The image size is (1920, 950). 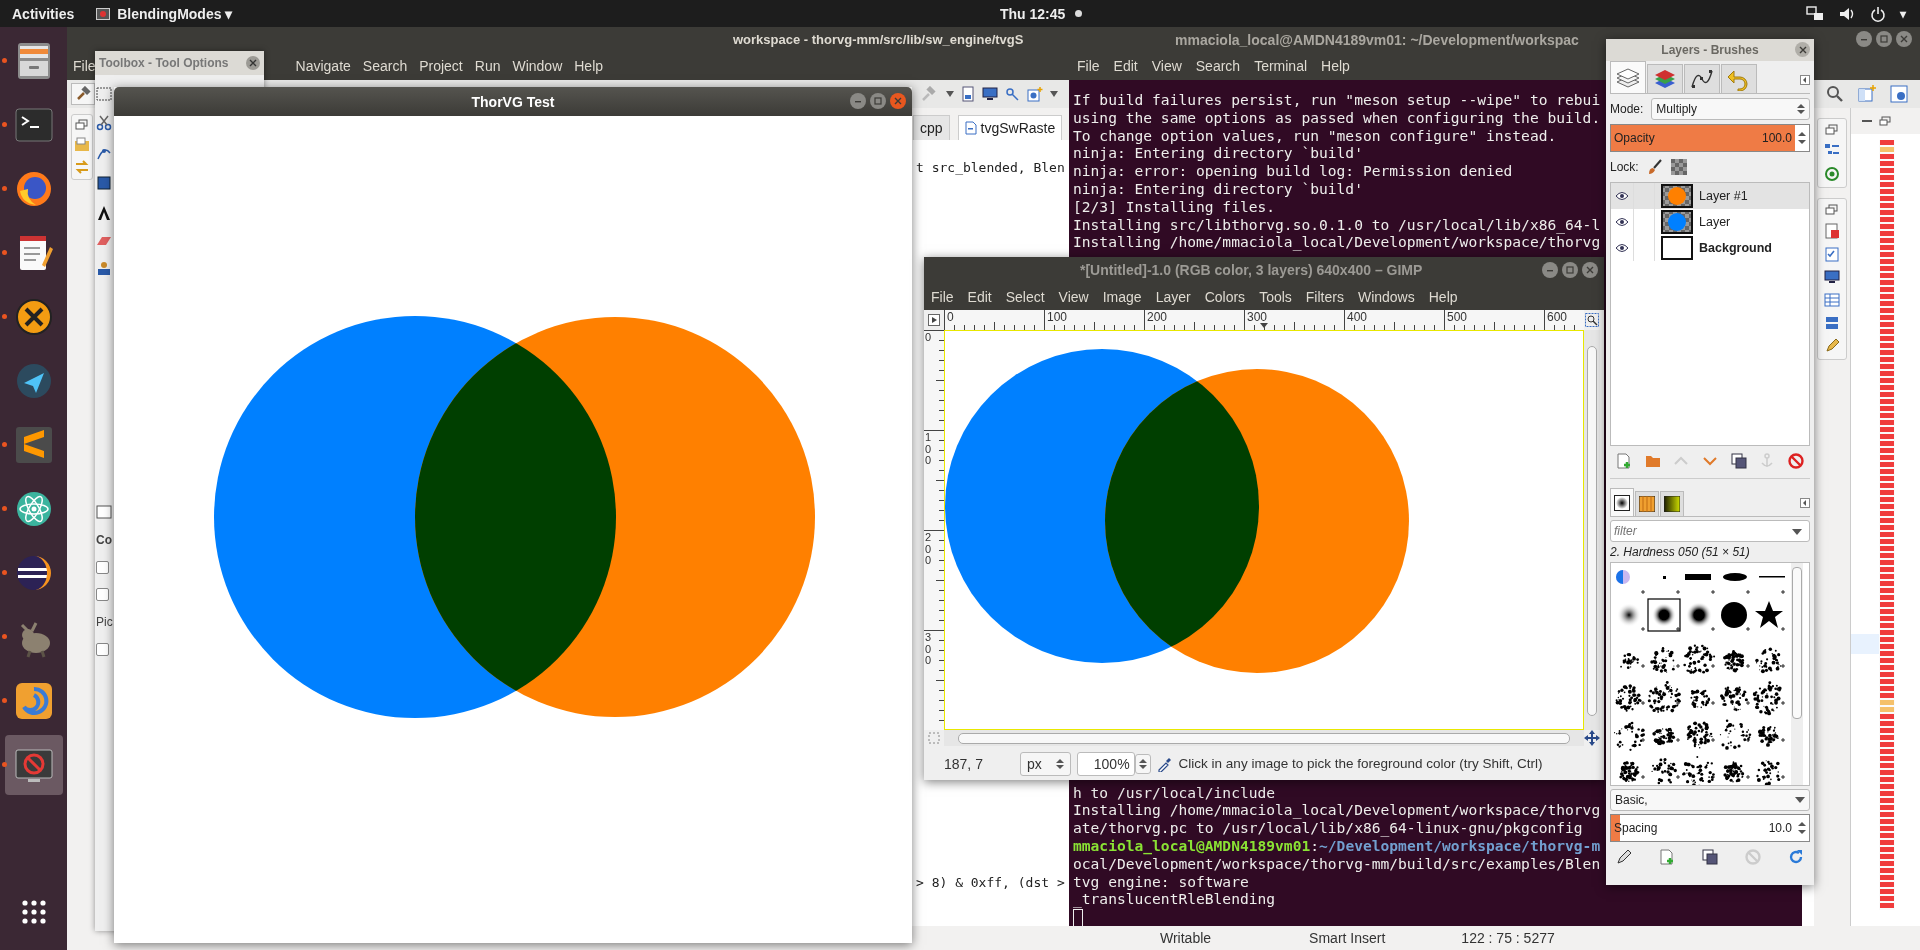 What do you see at coordinates (1710, 531) in the screenshot?
I see `filter-field: filter` at bounding box center [1710, 531].